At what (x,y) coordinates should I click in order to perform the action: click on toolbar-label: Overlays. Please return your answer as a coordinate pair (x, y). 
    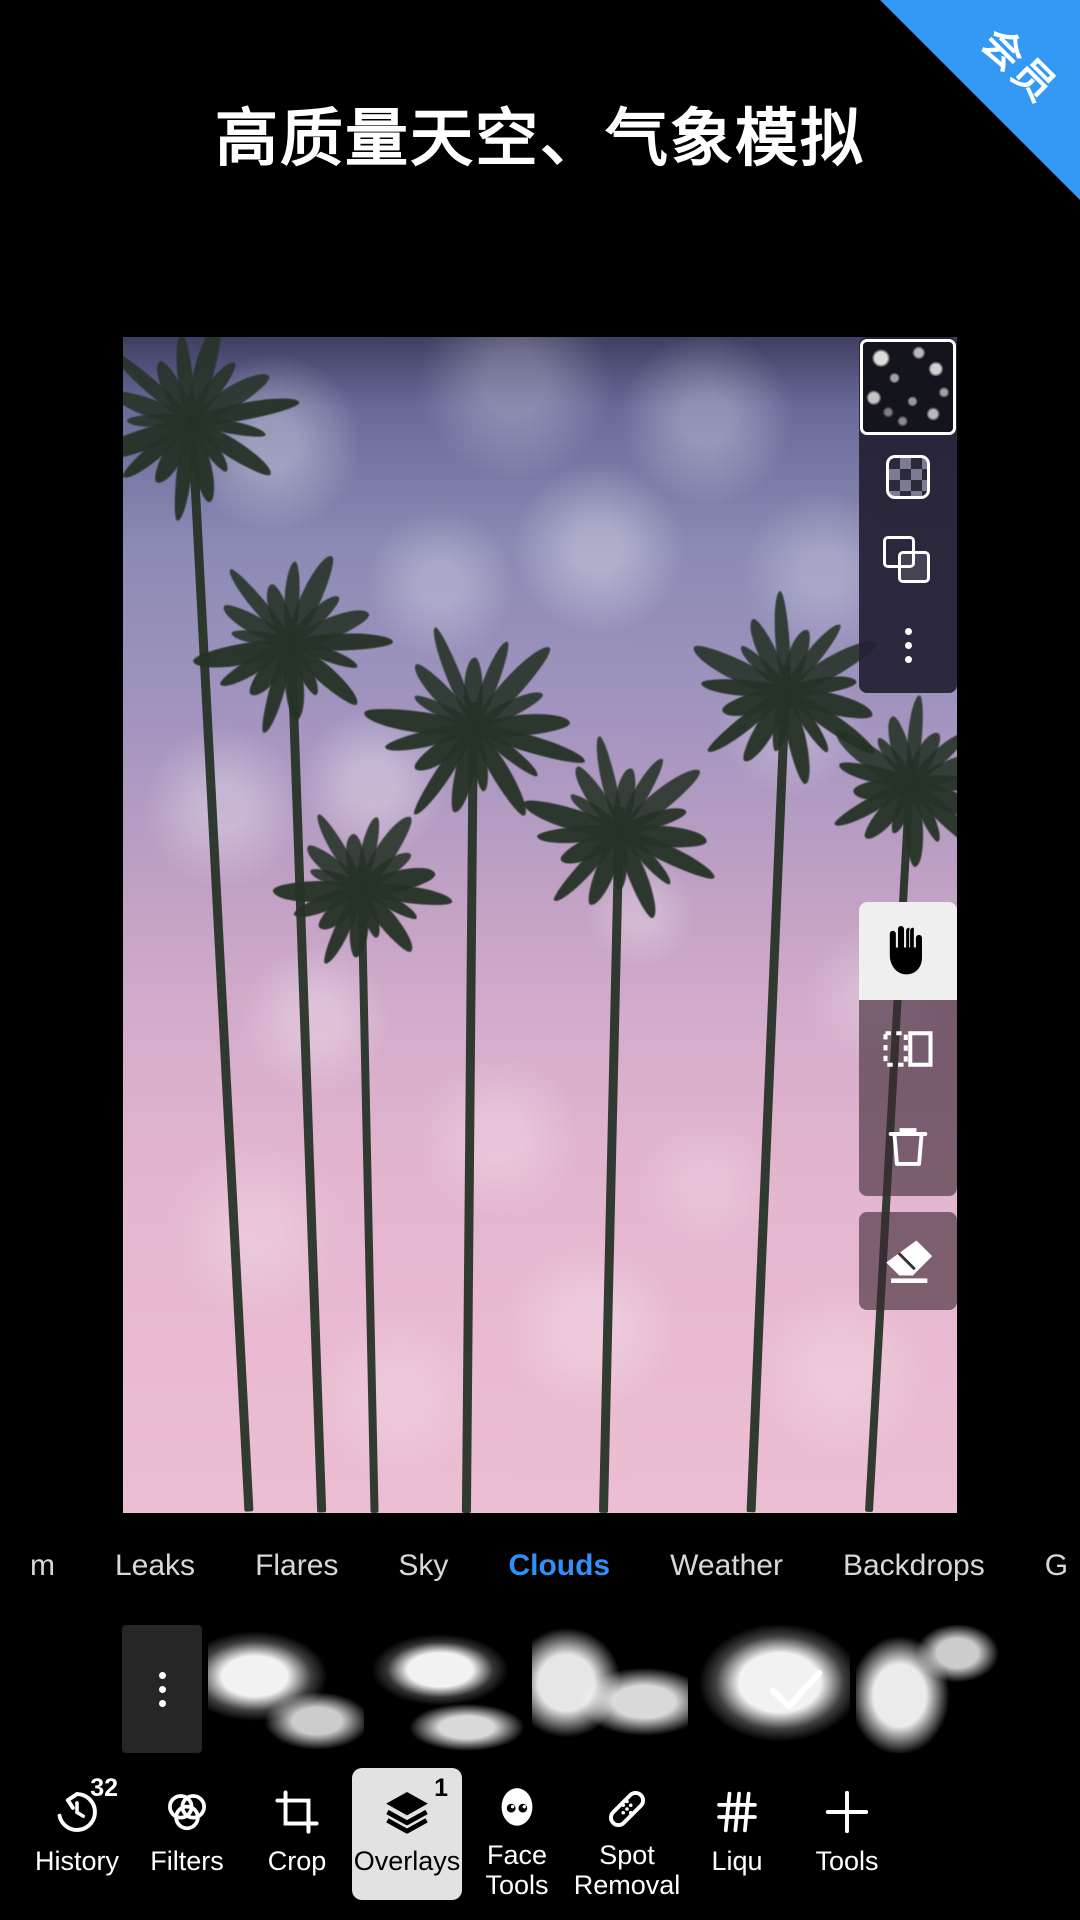
    Looking at the image, I should click on (407, 1861).